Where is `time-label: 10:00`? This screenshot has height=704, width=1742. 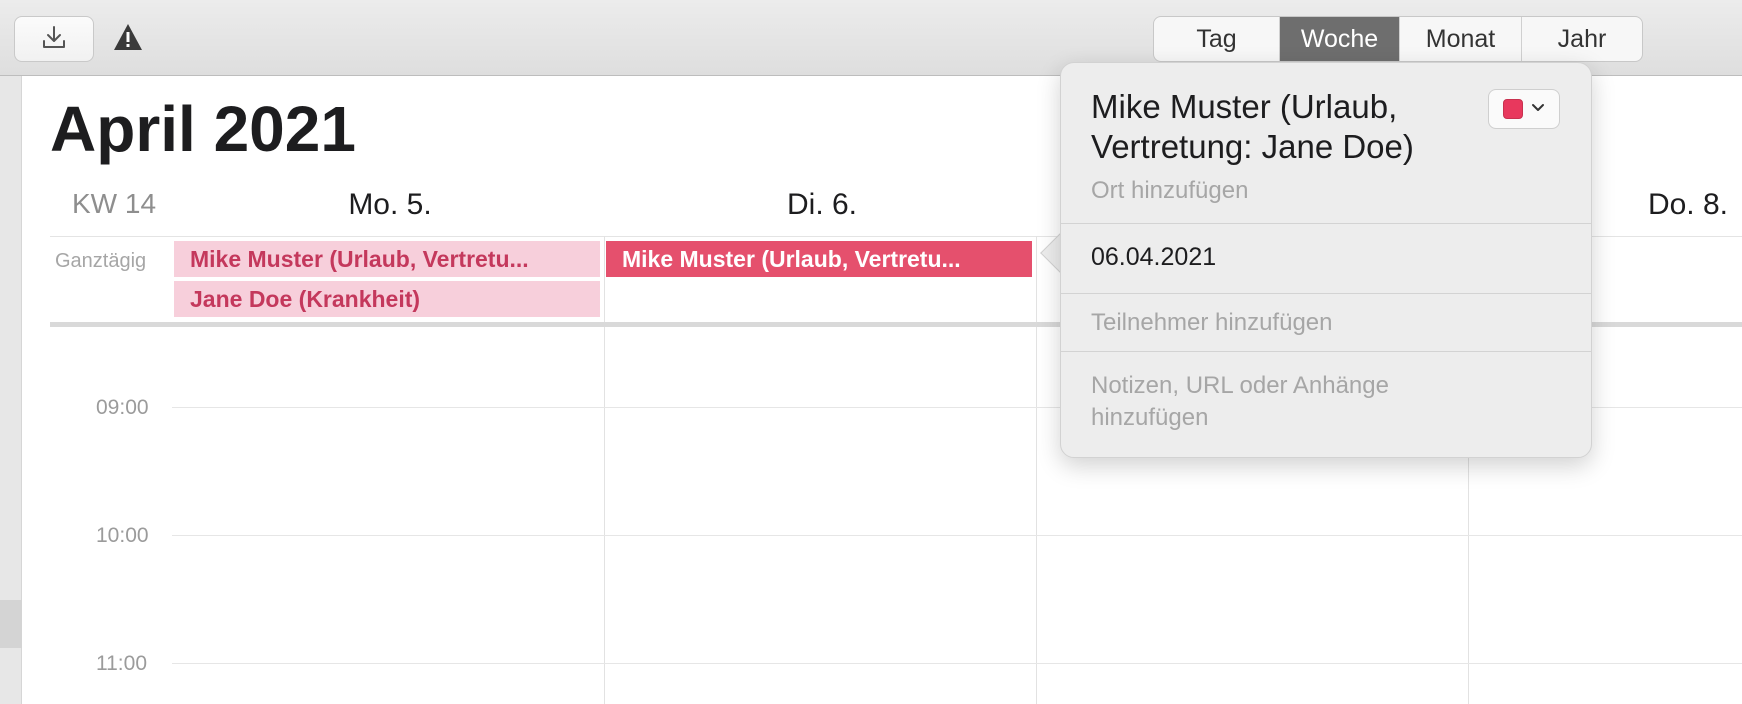 time-label: 10:00 is located at coordinates (122, 535).